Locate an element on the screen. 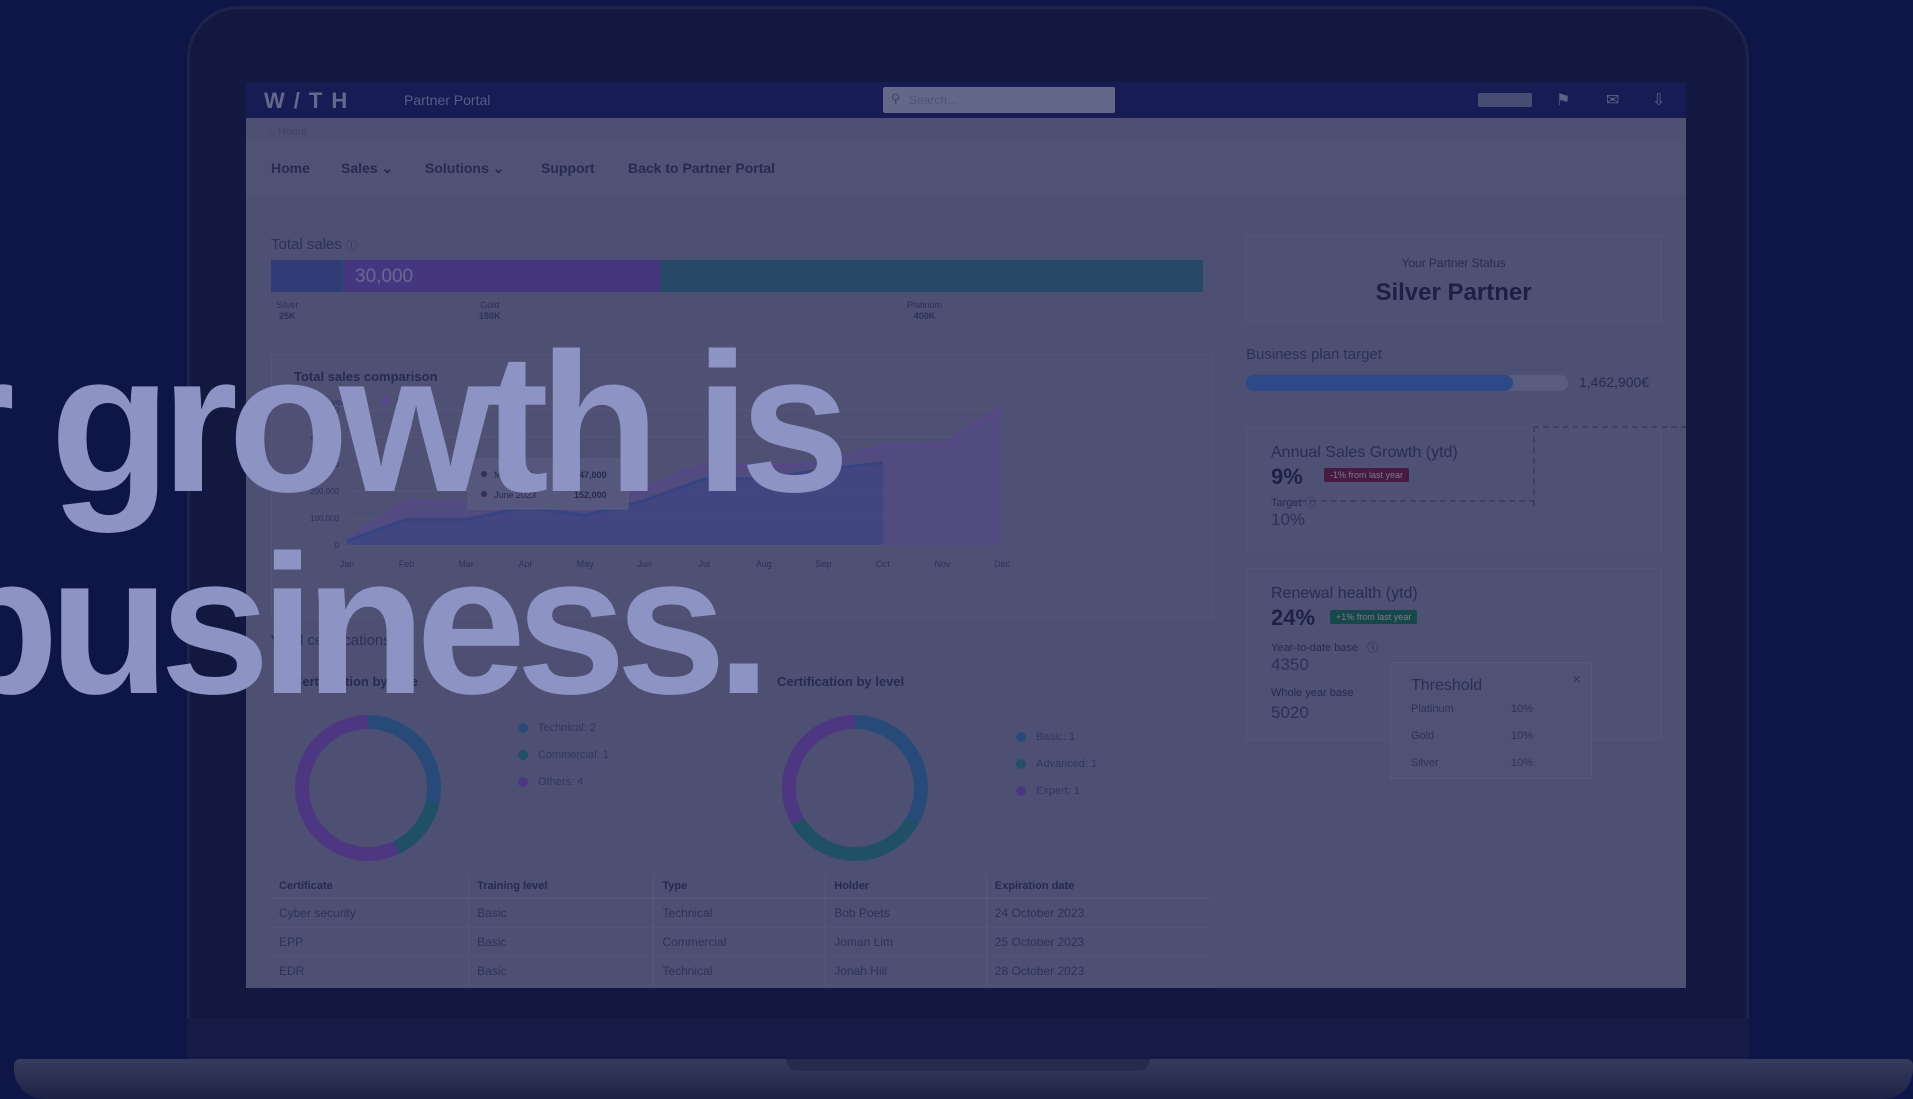  hero-headline-line-1: r growth is is located at coordinates (425, 422).